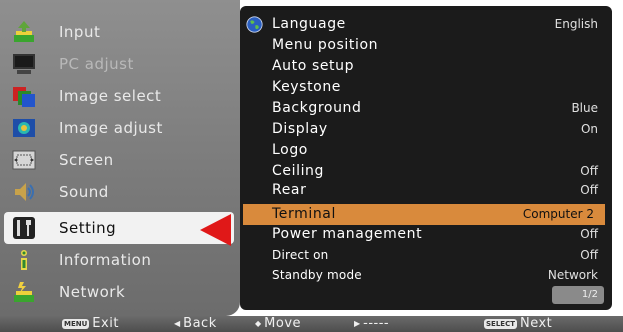  I want to click on speaker-icon, so click(24, 192).